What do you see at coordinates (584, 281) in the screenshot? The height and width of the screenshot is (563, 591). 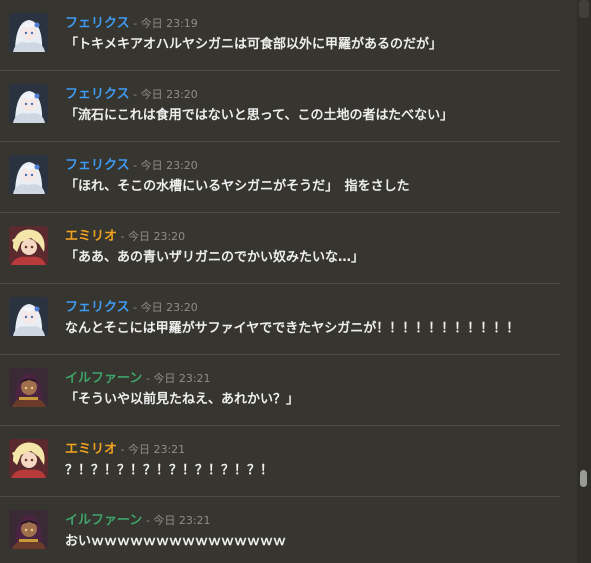 I see `scrollbar` at bounding box center [584, 281].